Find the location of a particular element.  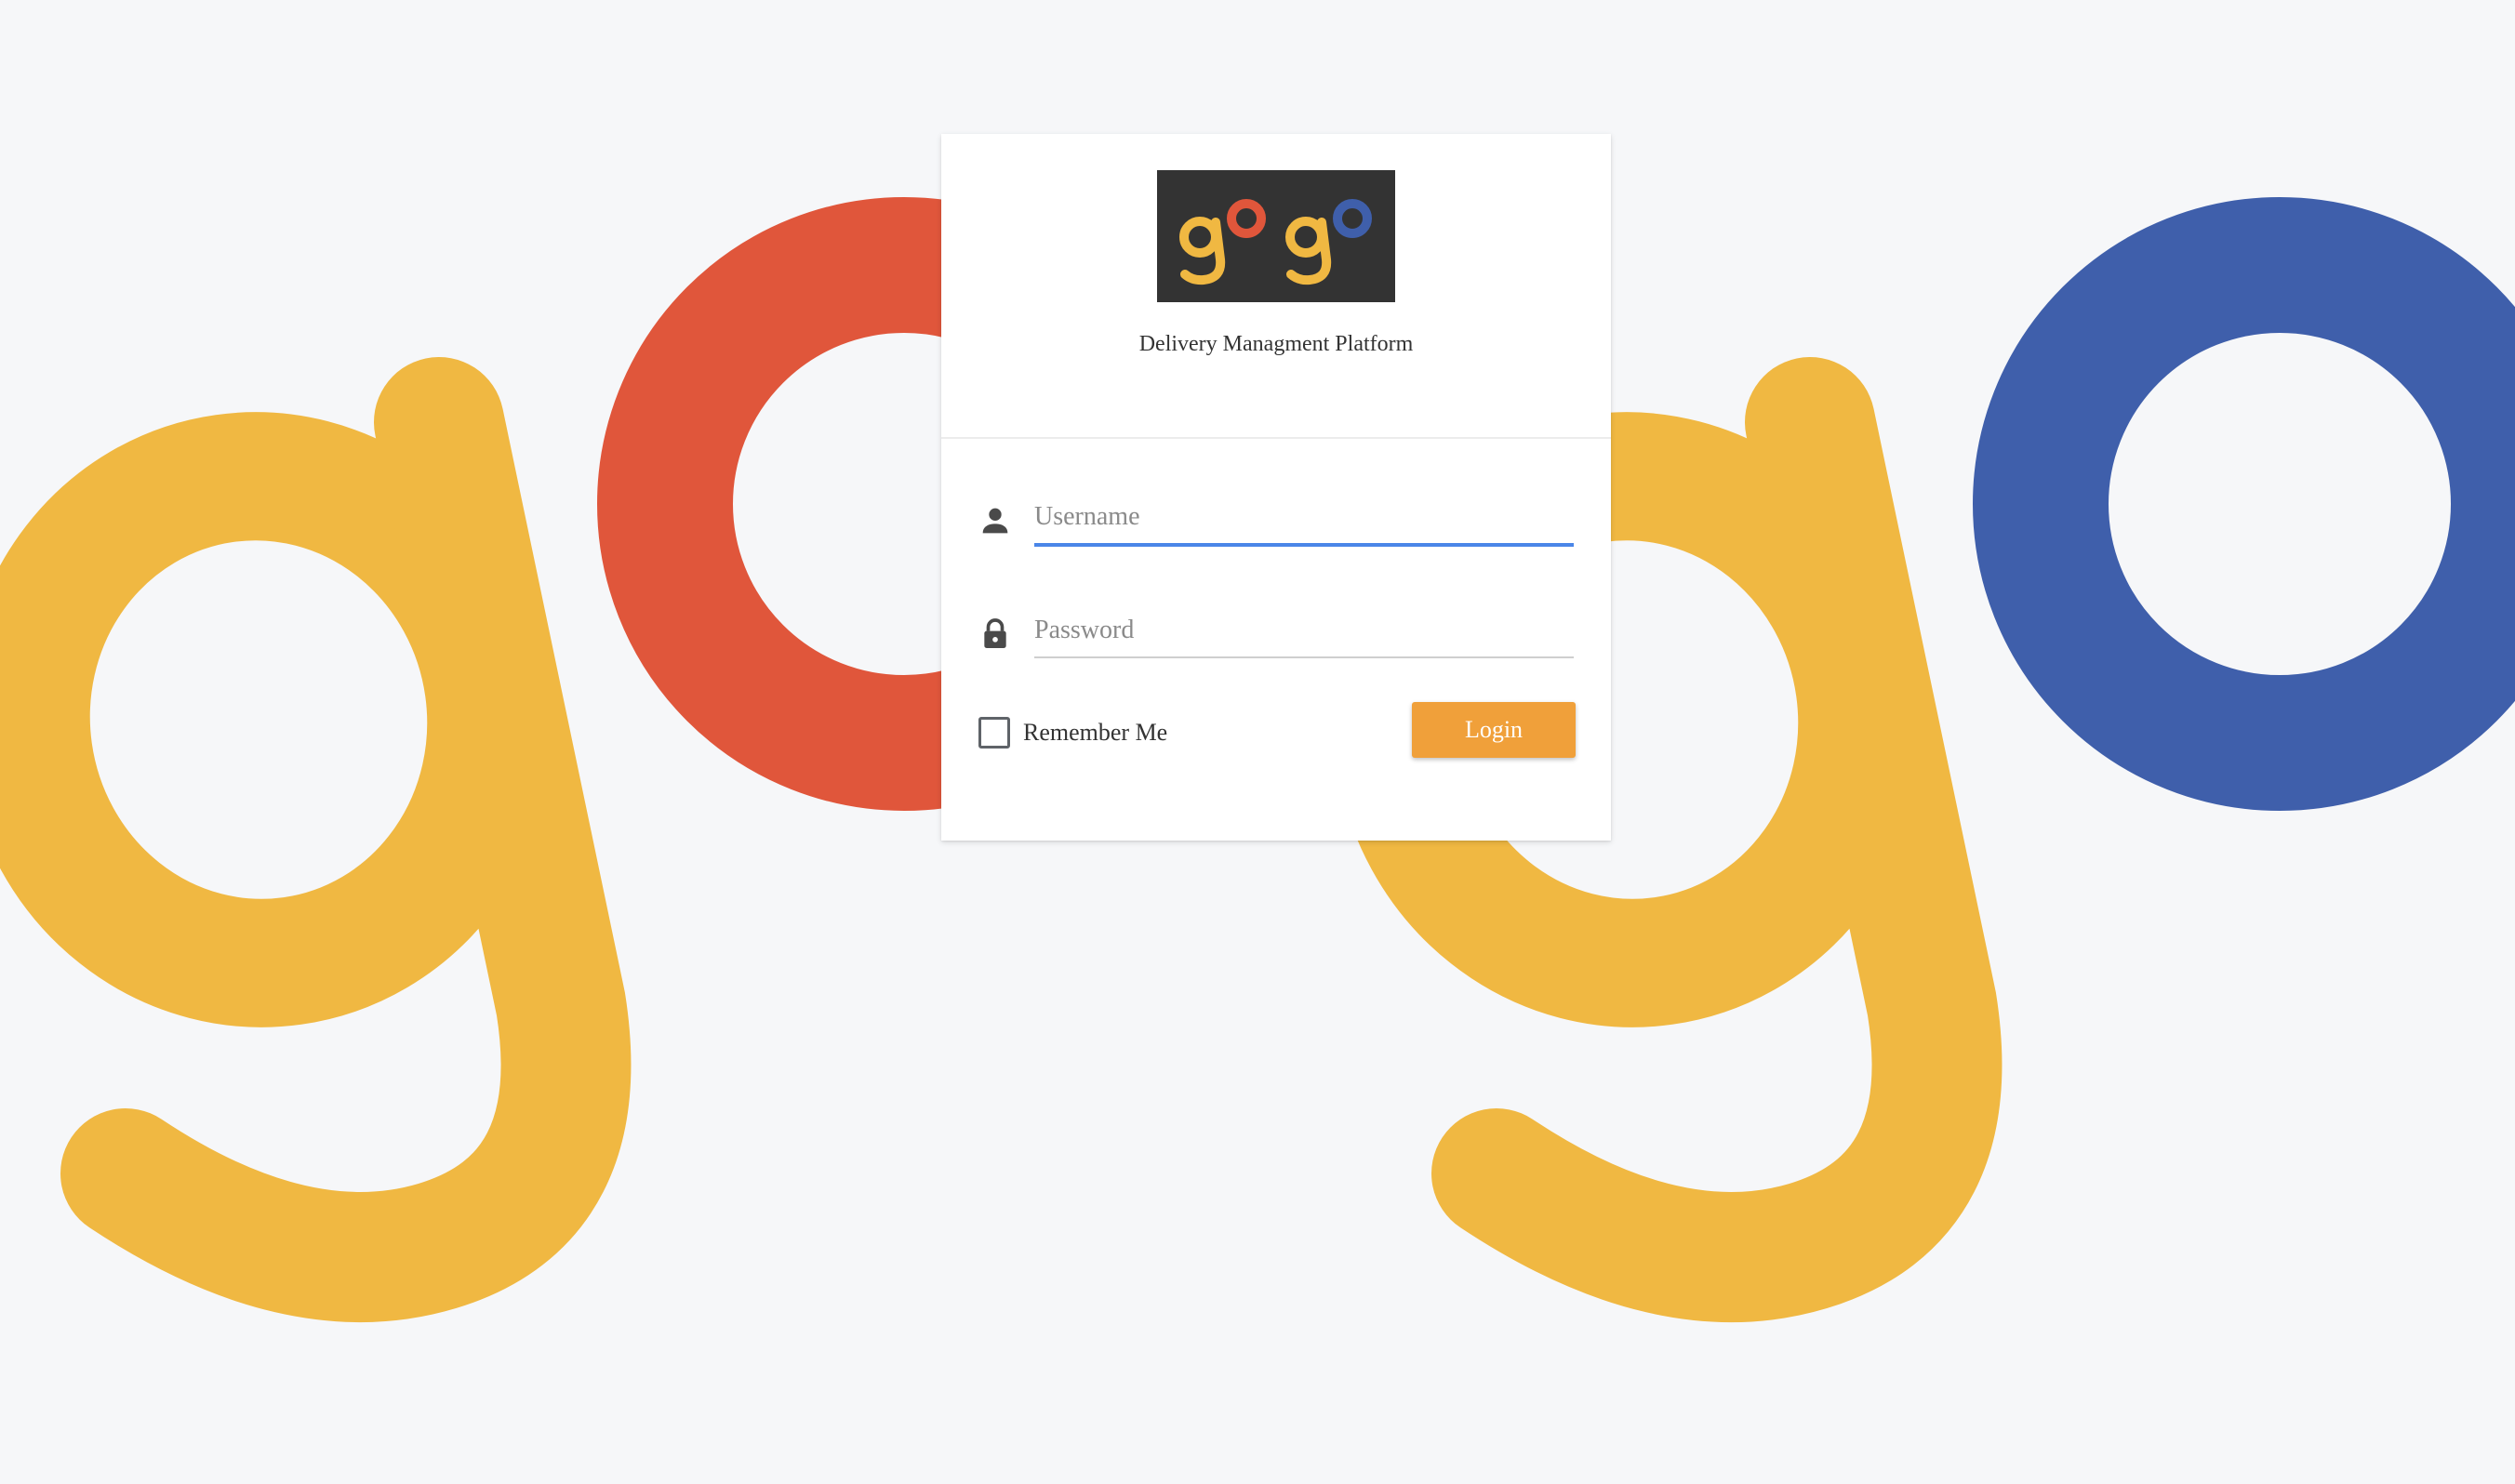

login-card-header: Delivery Managment Platform is located at coordinates (1276, 286).